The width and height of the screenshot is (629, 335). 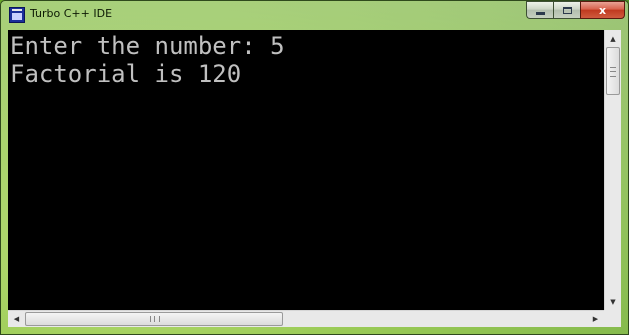 What do you see at coordinates (613, 38) in the screenshot?
I see `scroll-up-arrow-icon: ▲` at bounding box center [613, 38].